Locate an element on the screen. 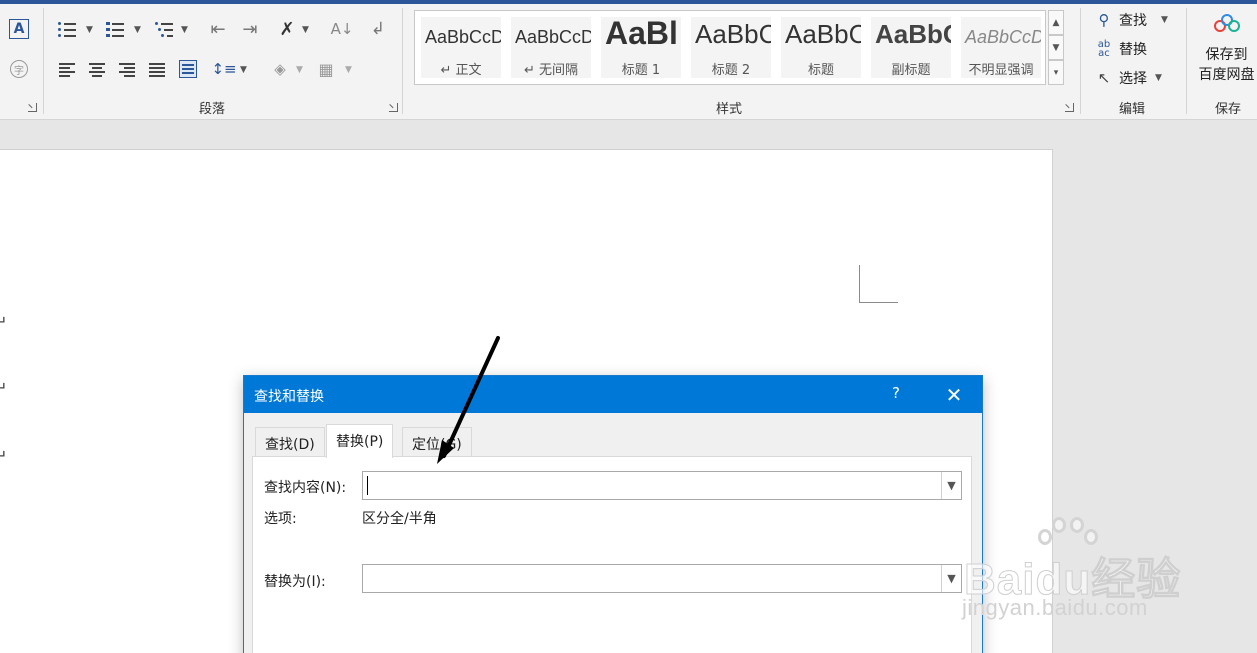 The height and width of the screenshot is (653, 1257). ribbon-top-accent is located at coordinates (628, 2).